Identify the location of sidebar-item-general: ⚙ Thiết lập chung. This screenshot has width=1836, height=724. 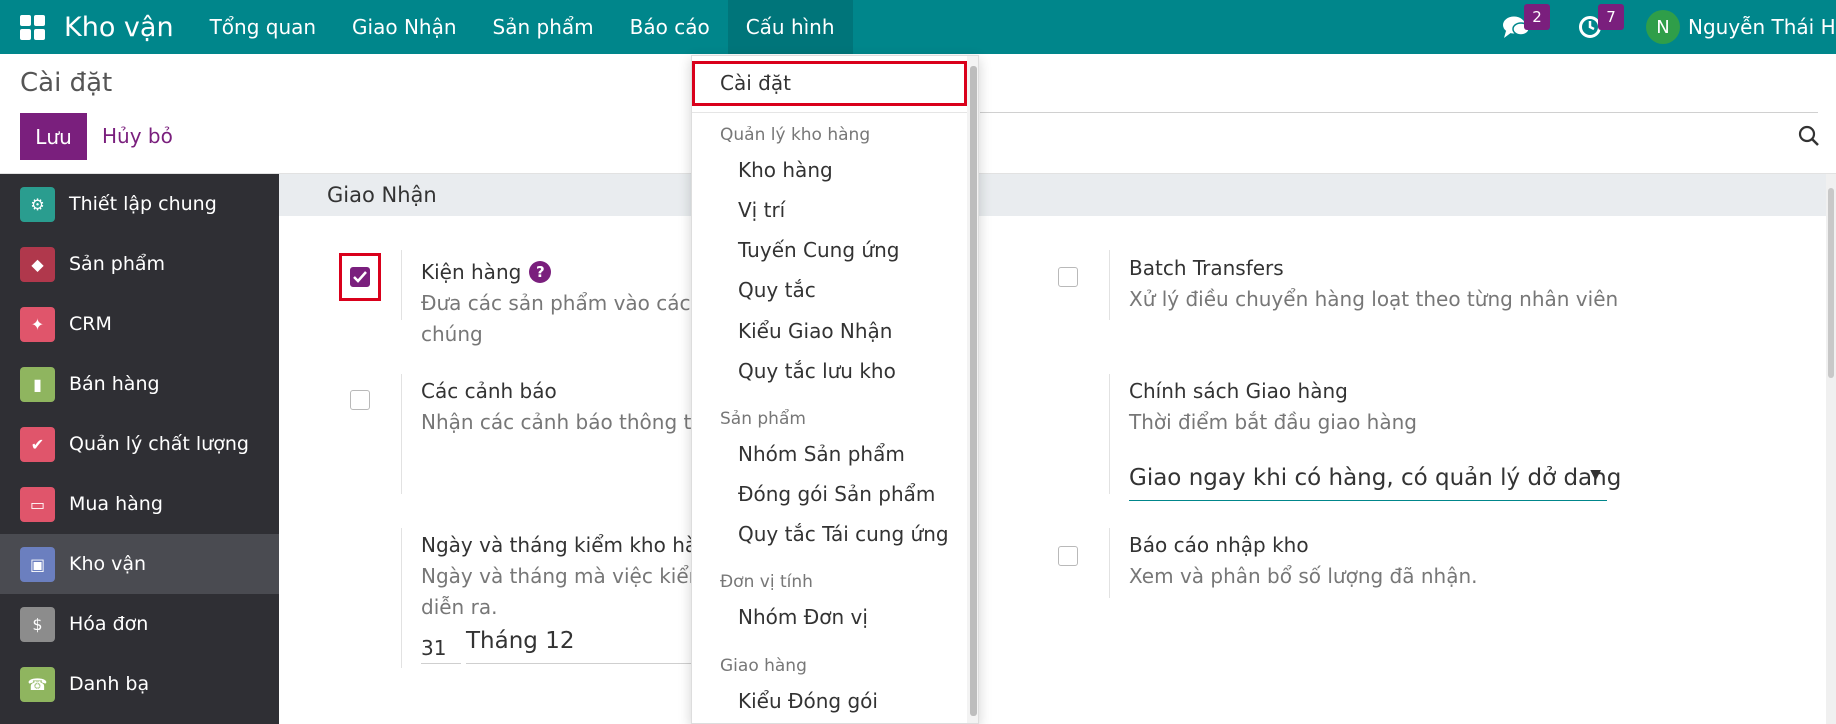
(139, 204).